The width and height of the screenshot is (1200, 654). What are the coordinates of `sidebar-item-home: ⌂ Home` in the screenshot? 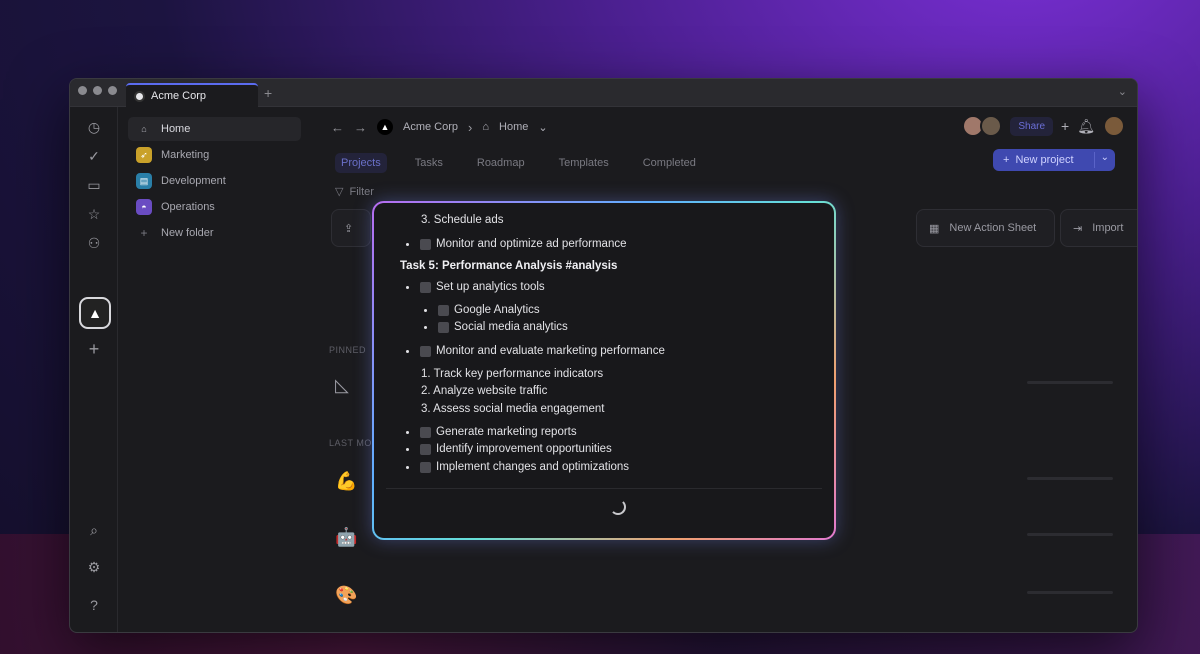 It's located at (214, 129).